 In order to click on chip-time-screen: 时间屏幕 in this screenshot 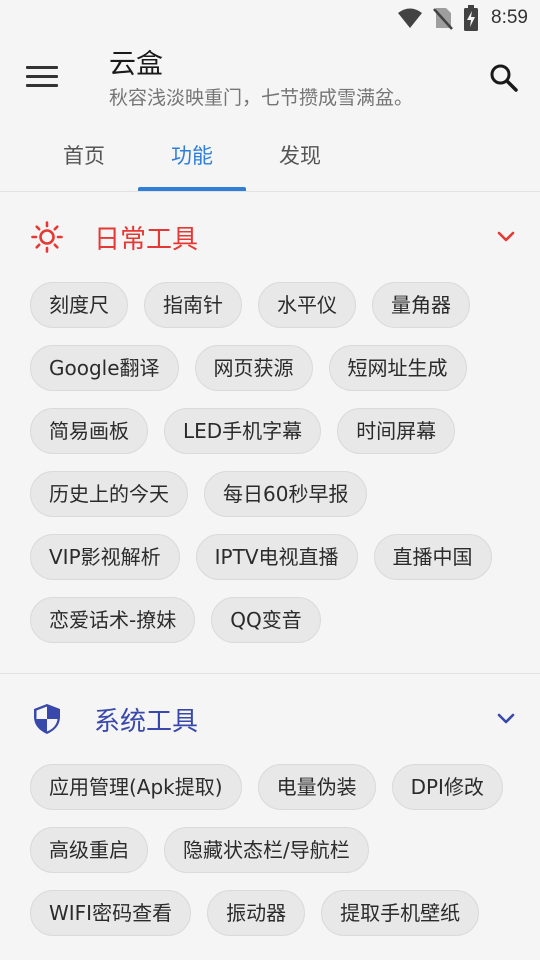, I will do `click(396, 431)`.